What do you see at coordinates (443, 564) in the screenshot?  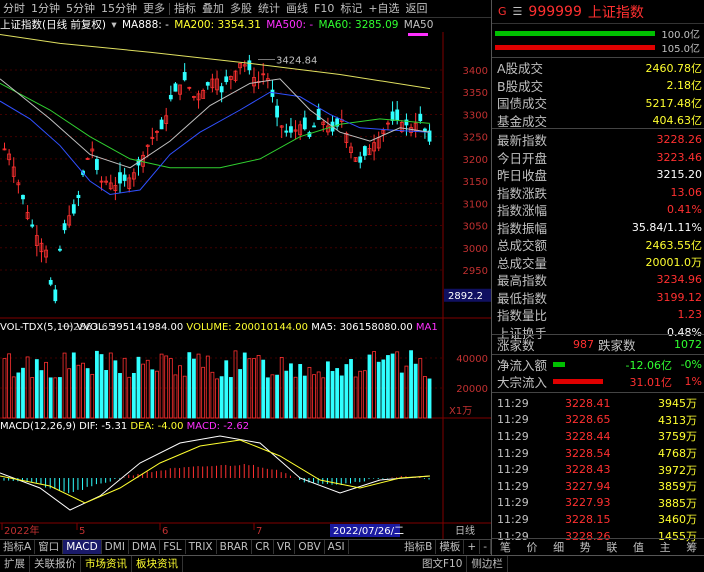 I see `tab-f10-graphic: 图文F10` at bounding box center [443, 564].